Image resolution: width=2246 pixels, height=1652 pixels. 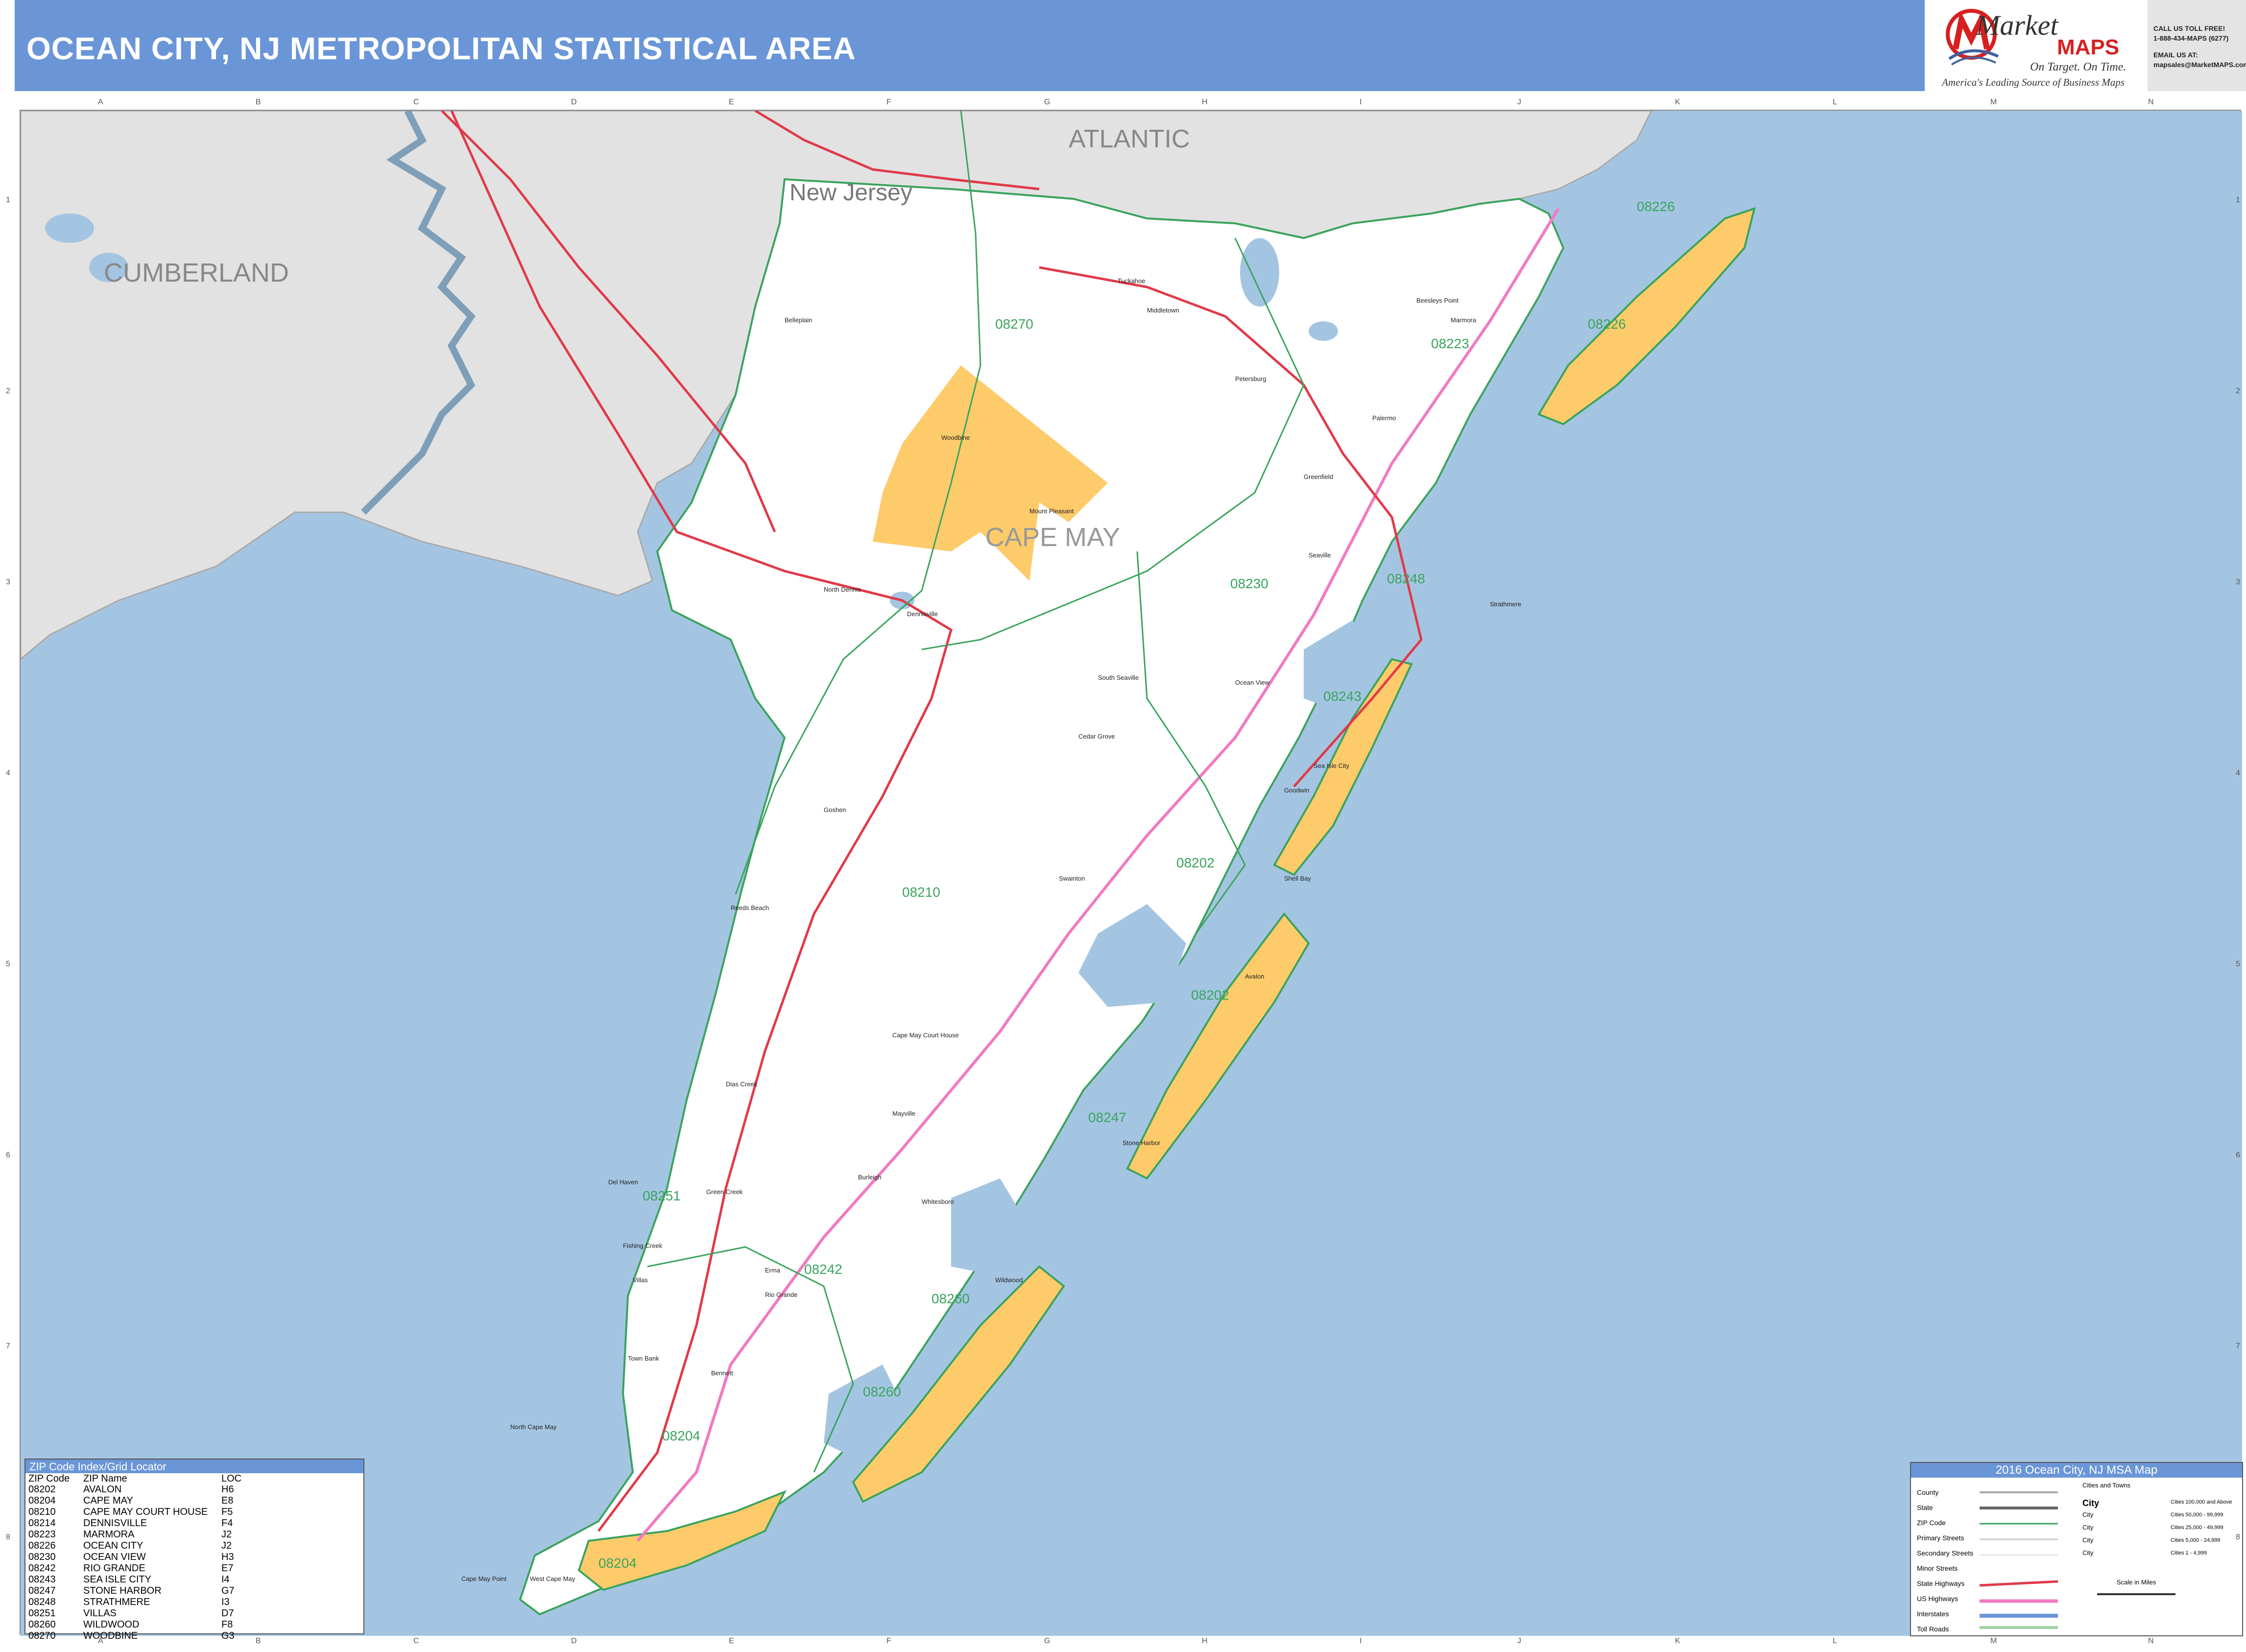 What do you see at coordinates (956, 437) in the screenshot?
I see `town-label: Woodbine` at bounding box center [956, 437].